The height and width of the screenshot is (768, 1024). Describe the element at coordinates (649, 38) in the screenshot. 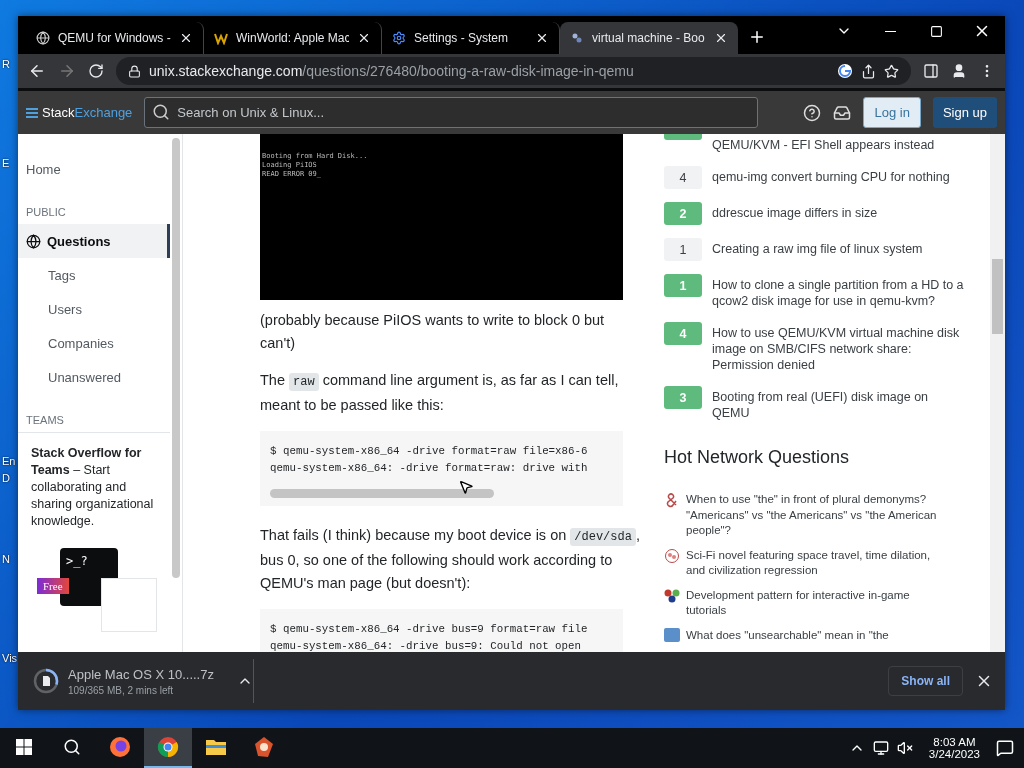

I see `browser-tab: virtual machine - Boo` at that location.